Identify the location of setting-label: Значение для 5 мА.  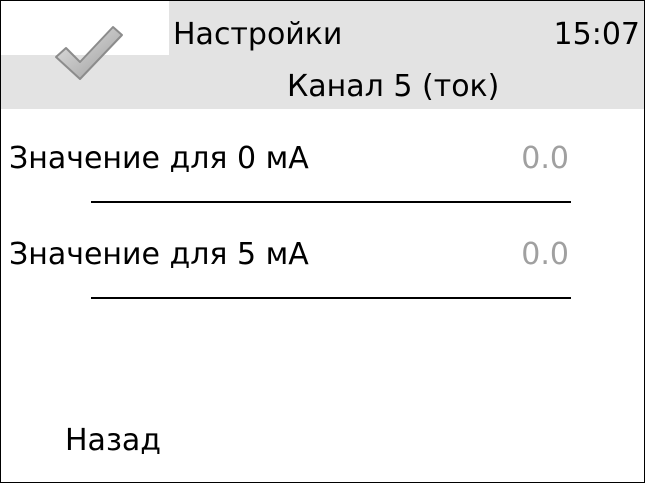
(159, 254).